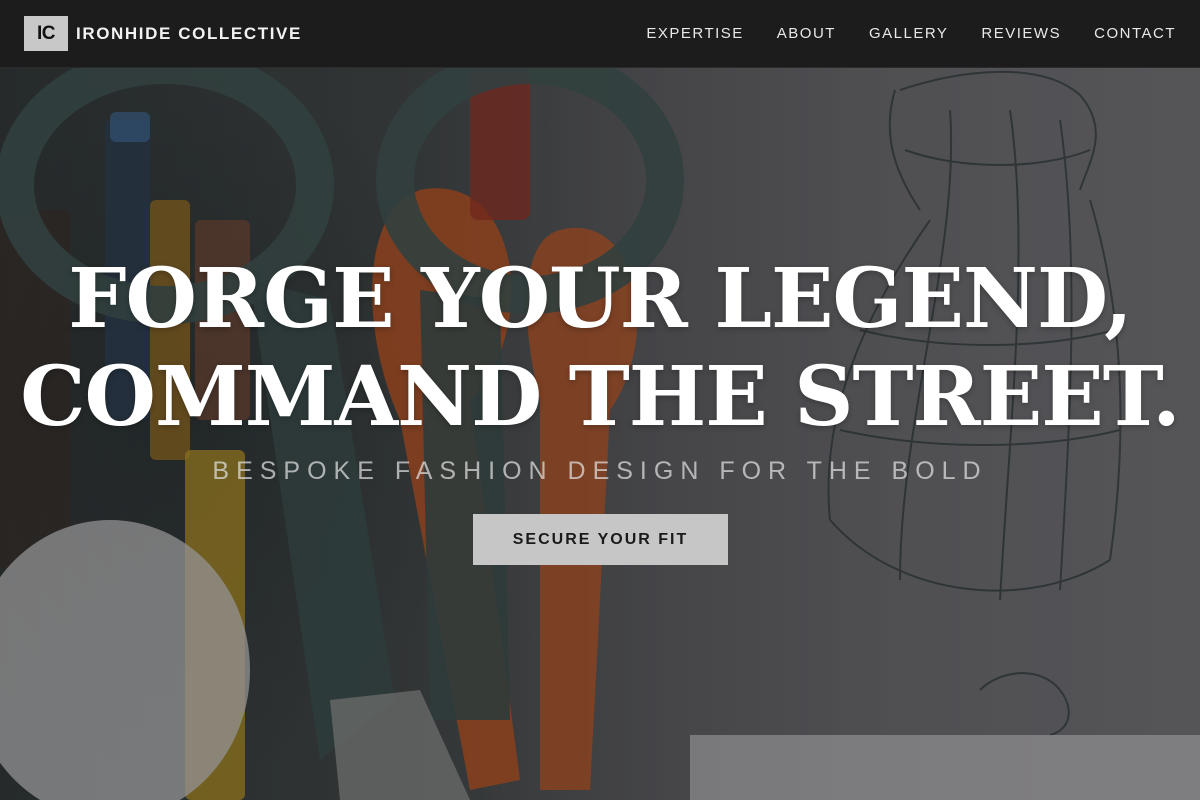 The width and height of the screenshot is (1200, 800). Describe the element at coordinates (908, 33) in the screenshot. I see `nav-link-gallery: GALLERY` at that location.